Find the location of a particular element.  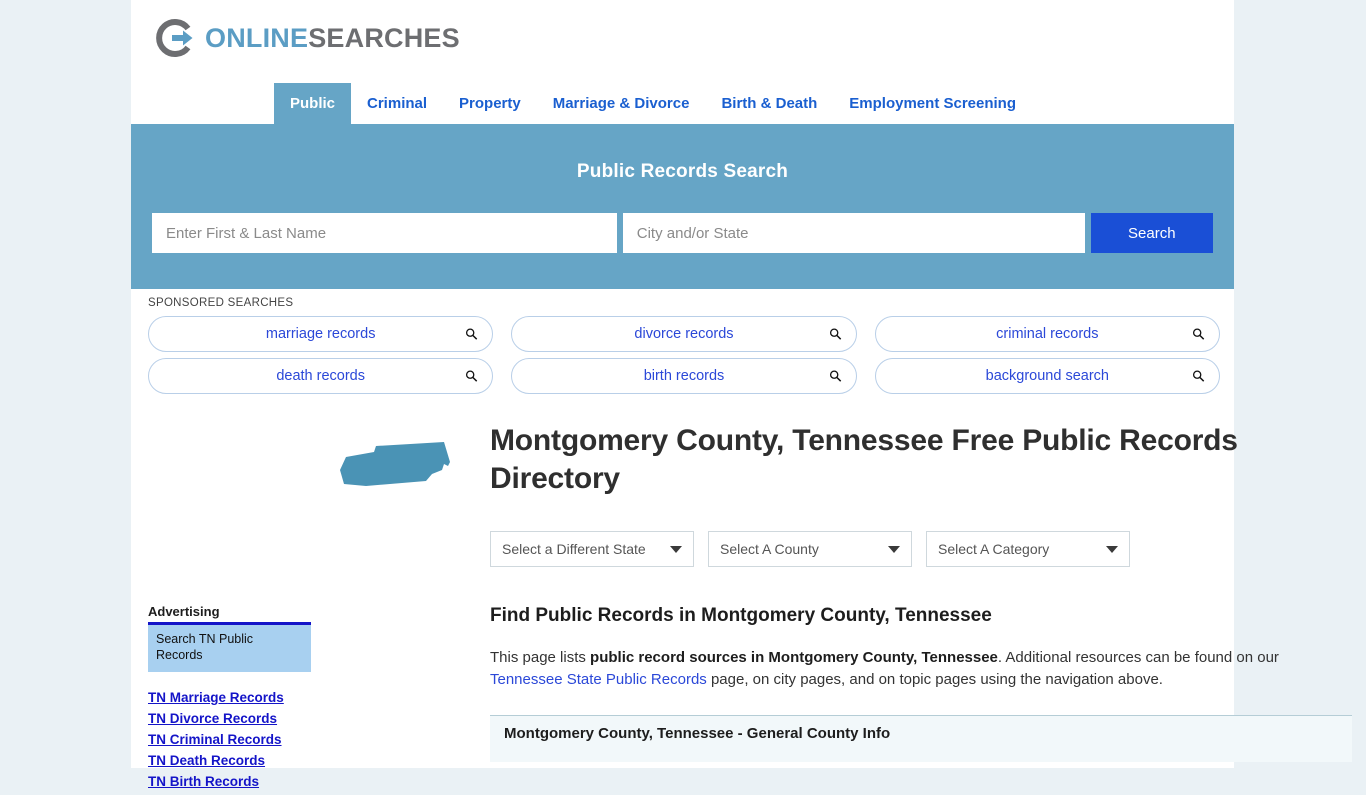

search-form: Search is located at coordinates (682, 233).